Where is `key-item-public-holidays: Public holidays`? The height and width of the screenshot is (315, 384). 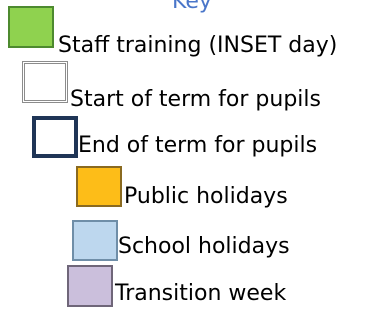 key-item-public-holidays: Public holidays is located at coordinates (230, 191).